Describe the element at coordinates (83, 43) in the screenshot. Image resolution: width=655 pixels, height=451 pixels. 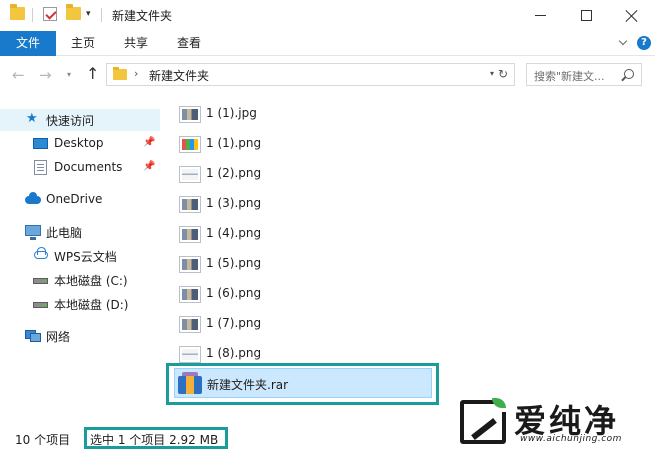
I see `tab-home: 主页` at that location.